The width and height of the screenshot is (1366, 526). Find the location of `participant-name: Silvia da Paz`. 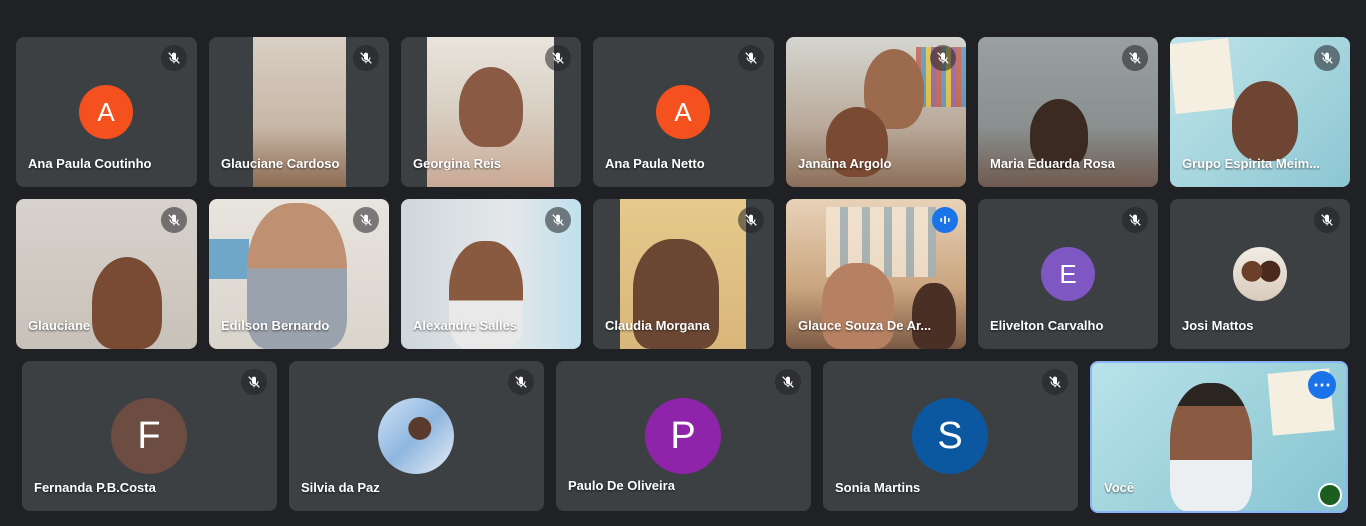

participant-name: Silvia da Paz is located at coordinates (340, 487).